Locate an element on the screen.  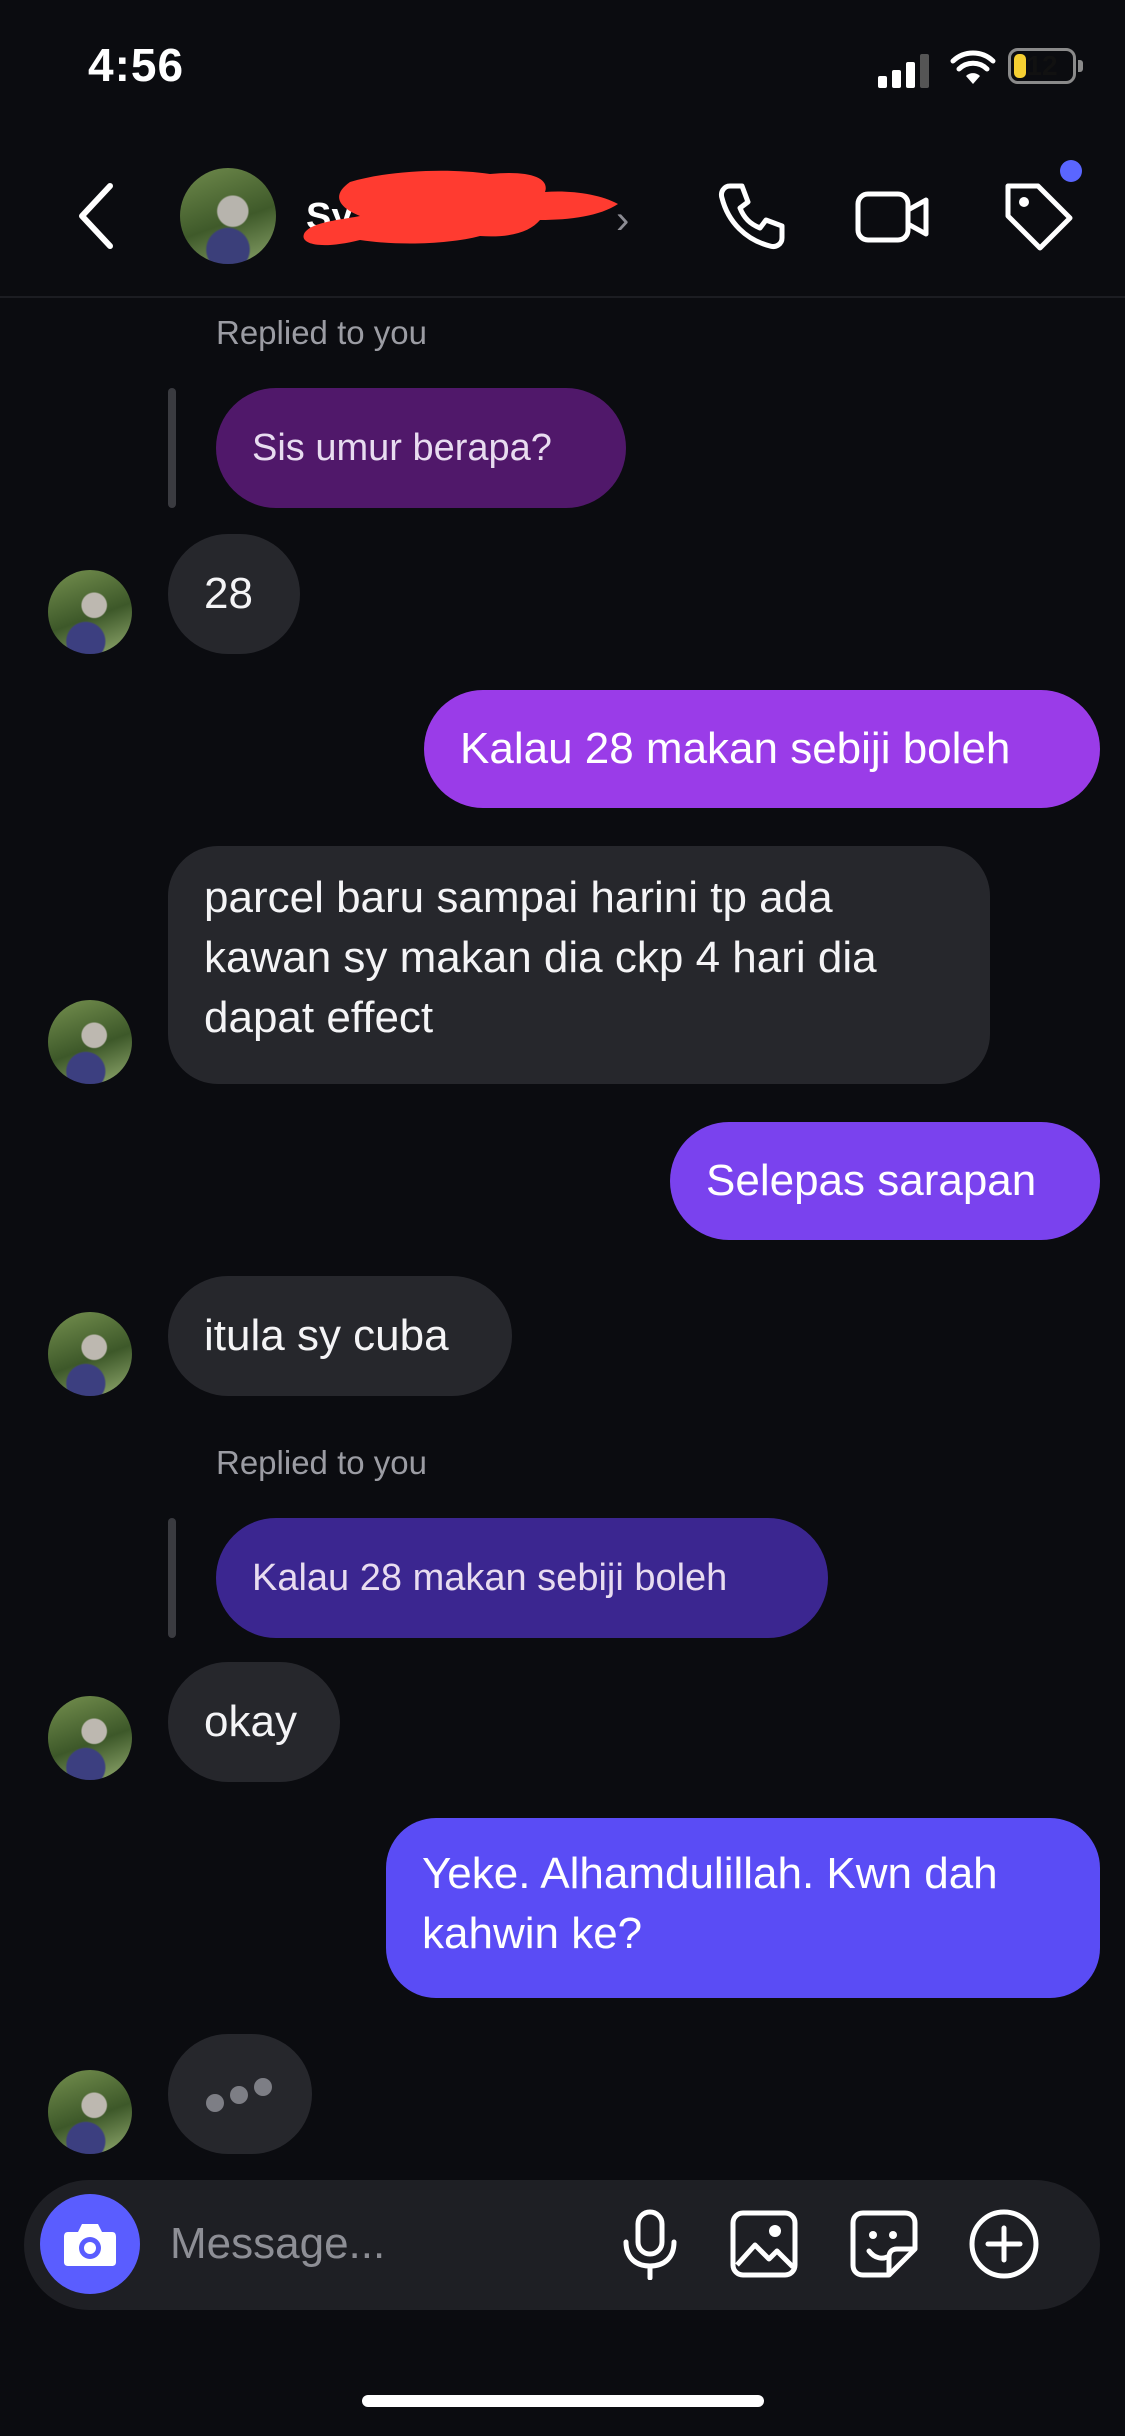
outgoing-message-bubble: Selepas sarapan is located at coordinates (885, 1181).